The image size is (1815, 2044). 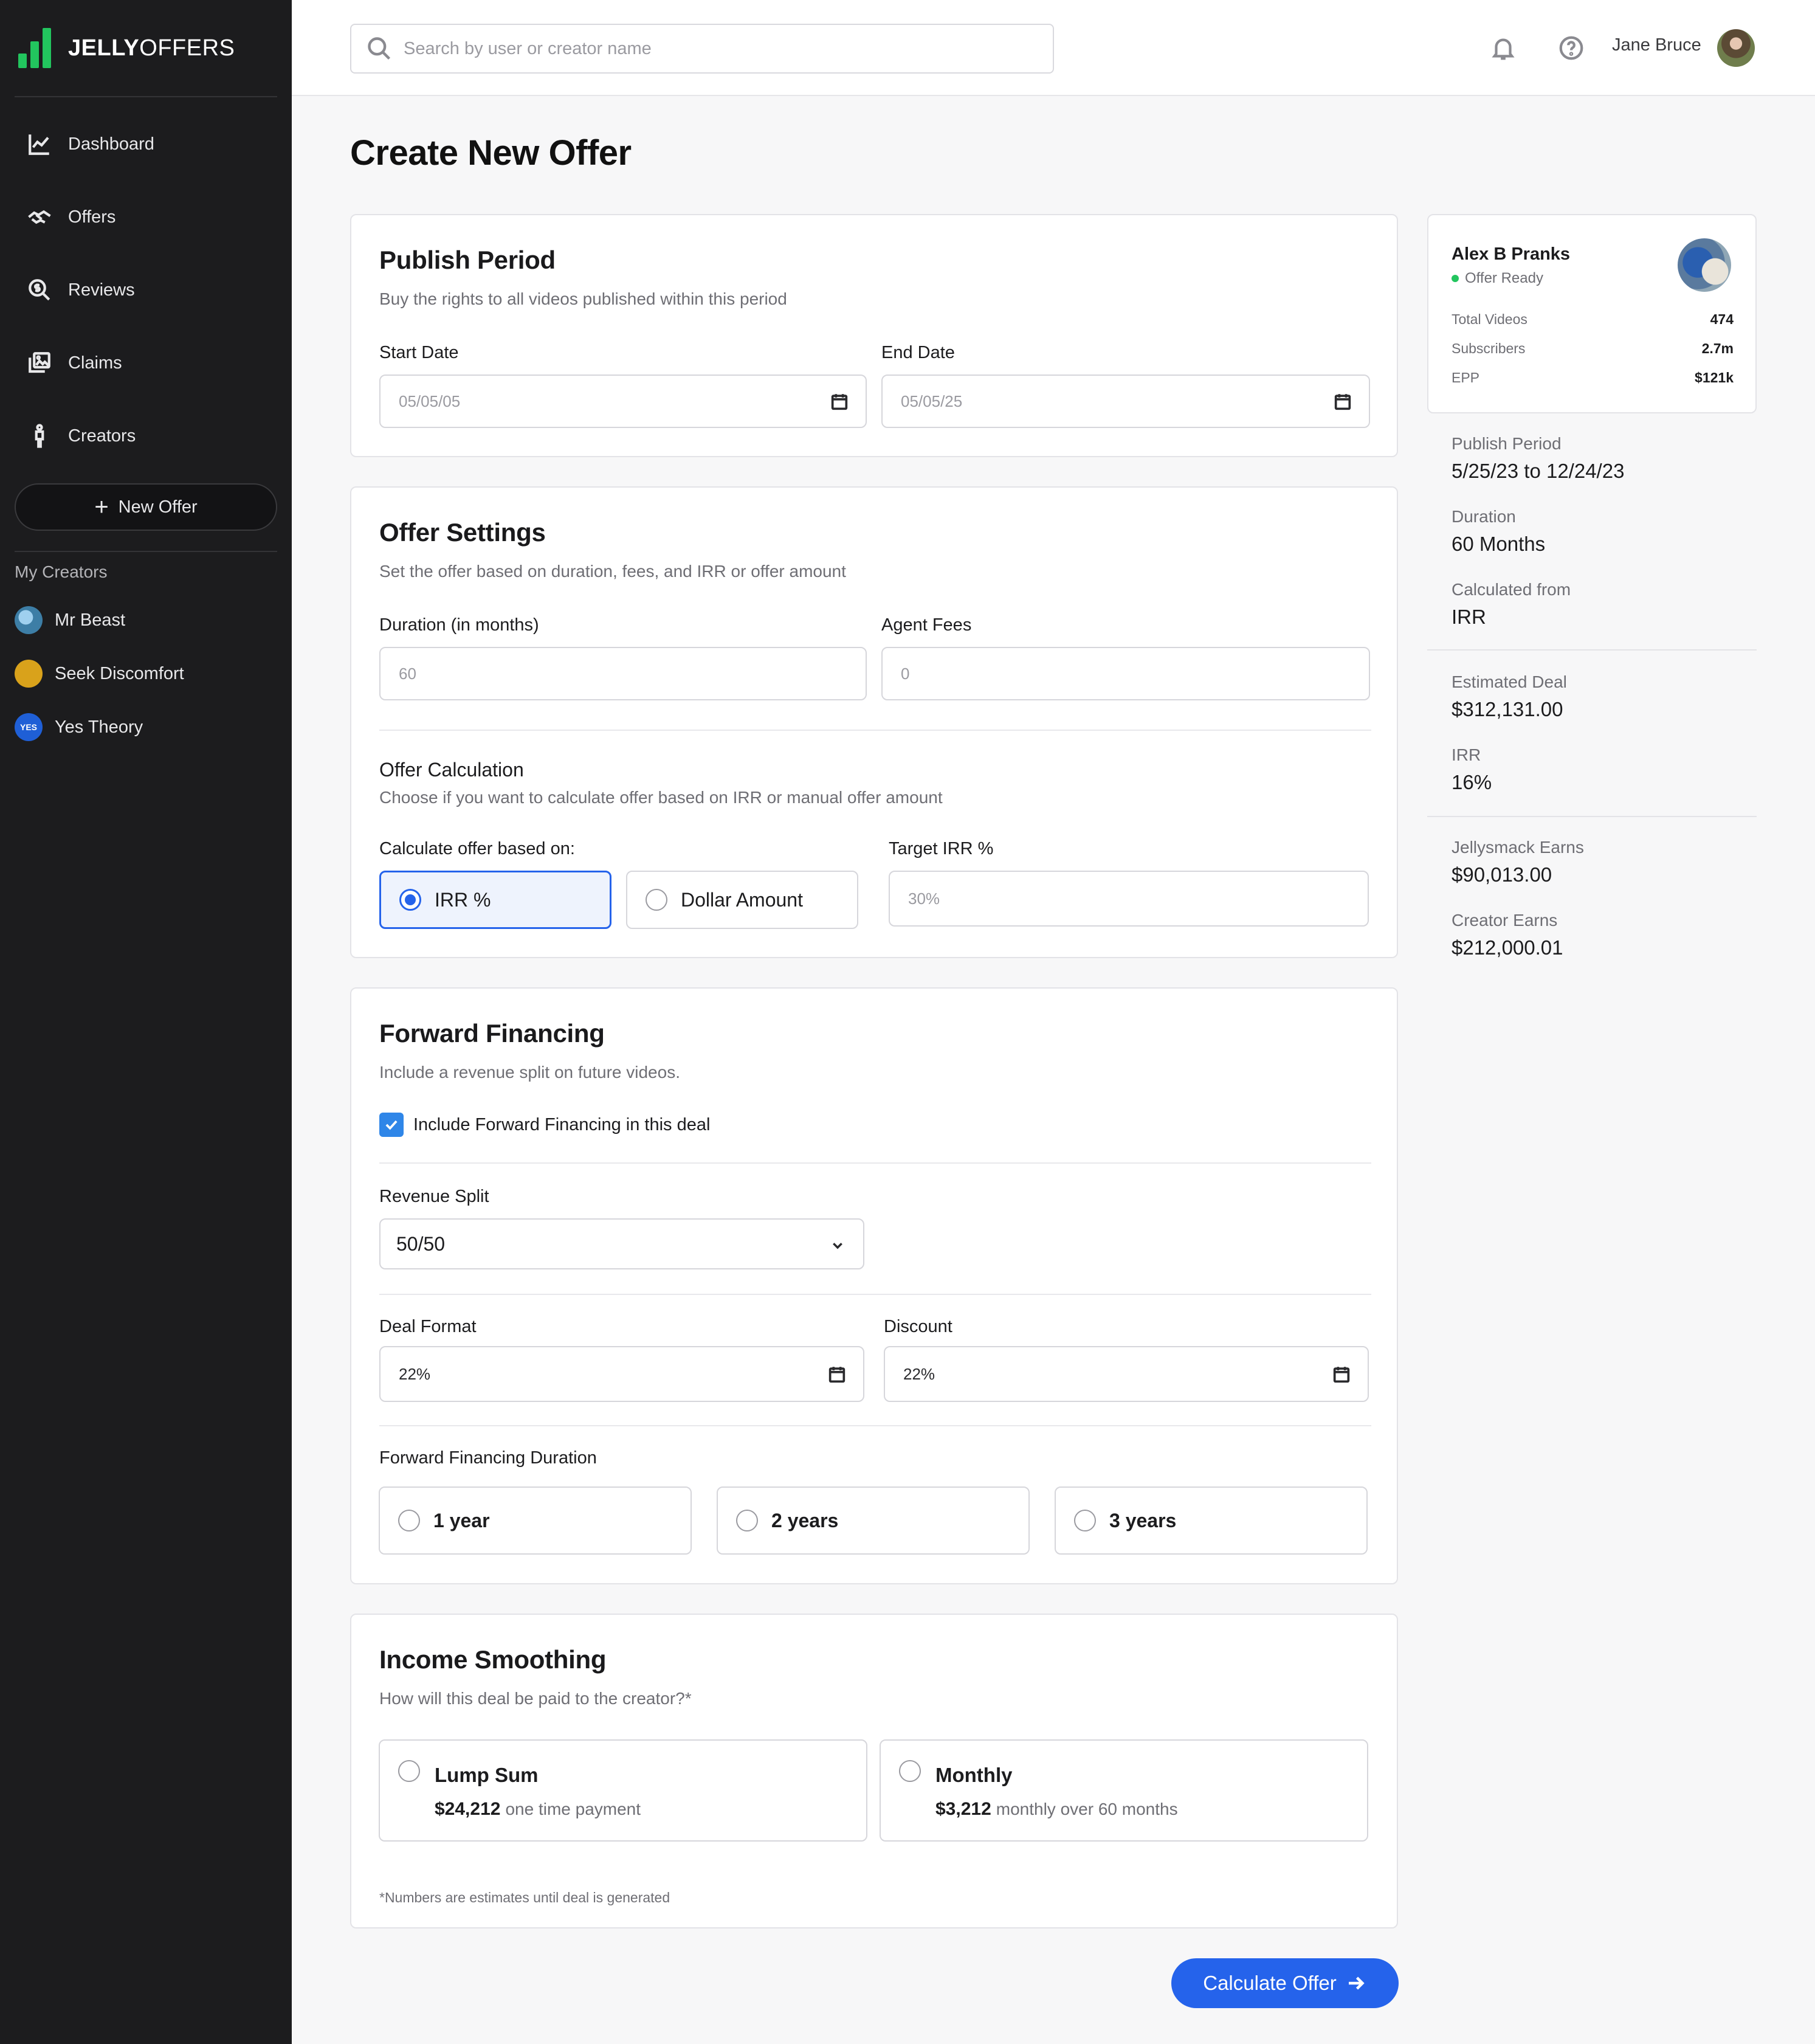 What do you see at coordinates (1285, 1983) in the screenshot?
I see `calculate-offer-button: Calculate Offer` at bounding box center [1285, 1983].